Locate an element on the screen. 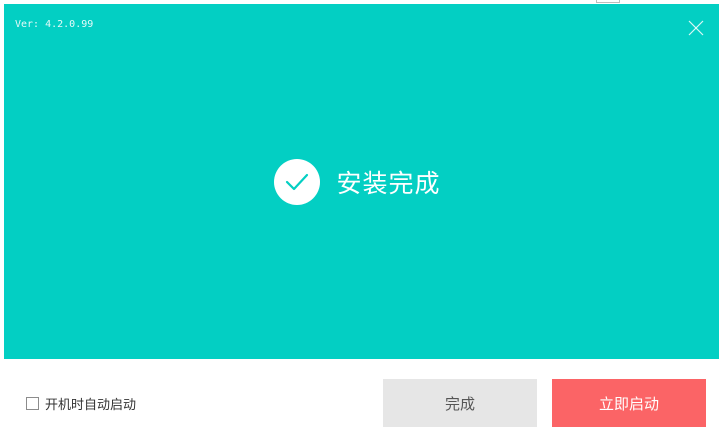 The width and height of the screenshot is (719, 427). autostart-label: 开机时自动启动 is located at coordinates (91, 405).